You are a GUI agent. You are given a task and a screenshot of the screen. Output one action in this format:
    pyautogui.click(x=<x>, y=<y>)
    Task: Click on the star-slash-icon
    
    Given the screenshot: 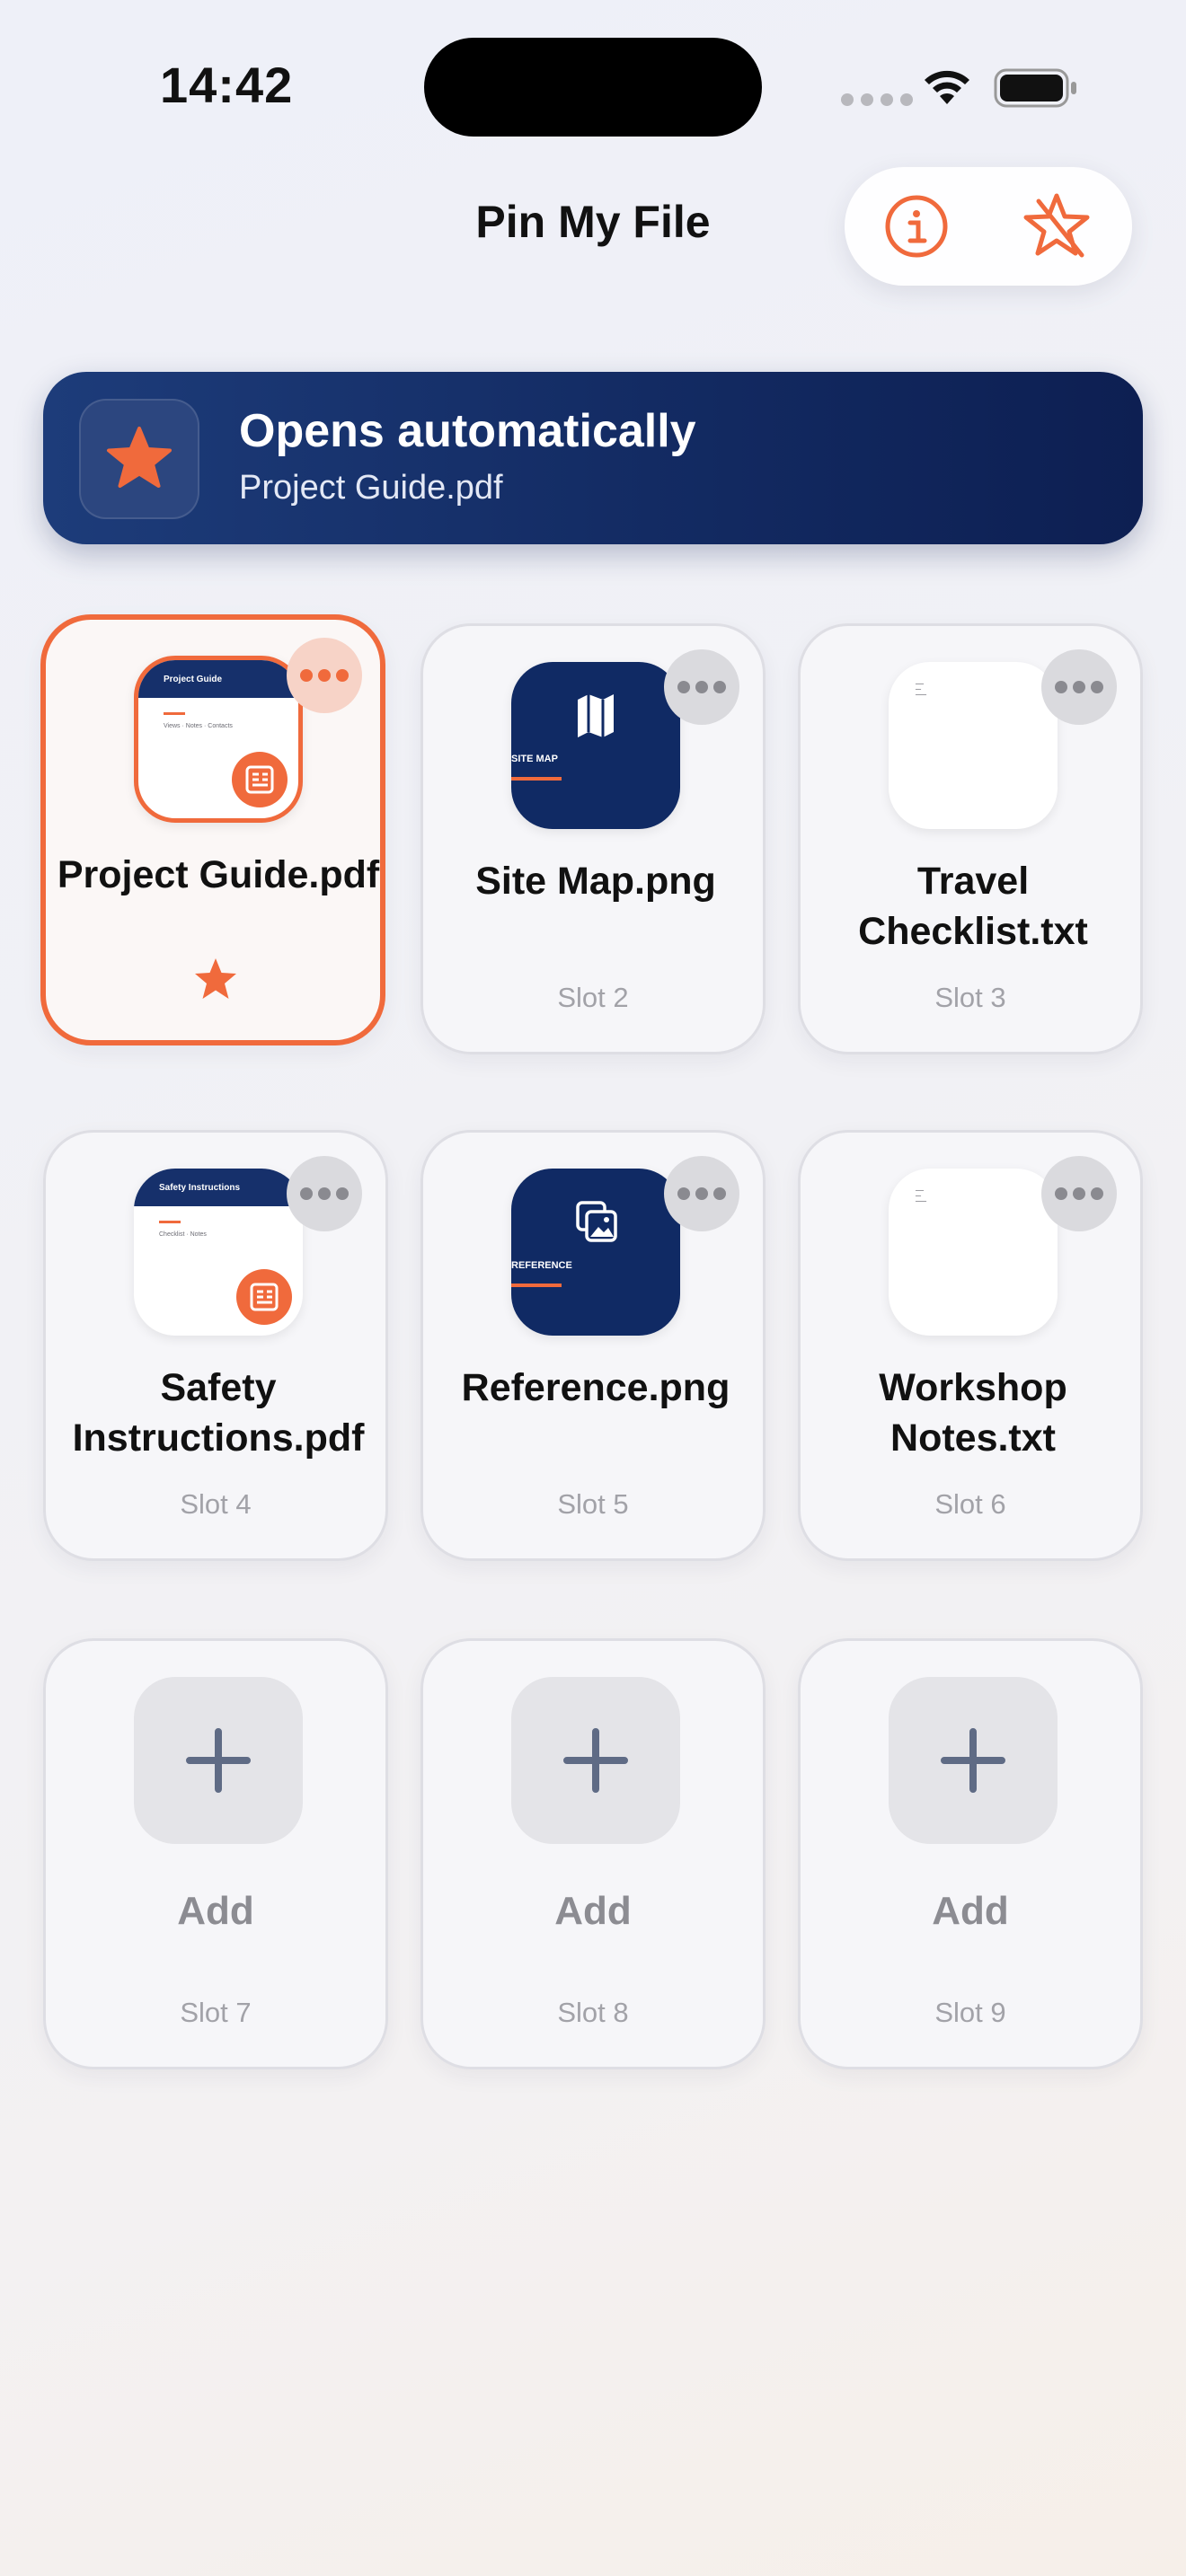 What is the action you would take?
    pyautogui.click(x=1056, y=225)
    